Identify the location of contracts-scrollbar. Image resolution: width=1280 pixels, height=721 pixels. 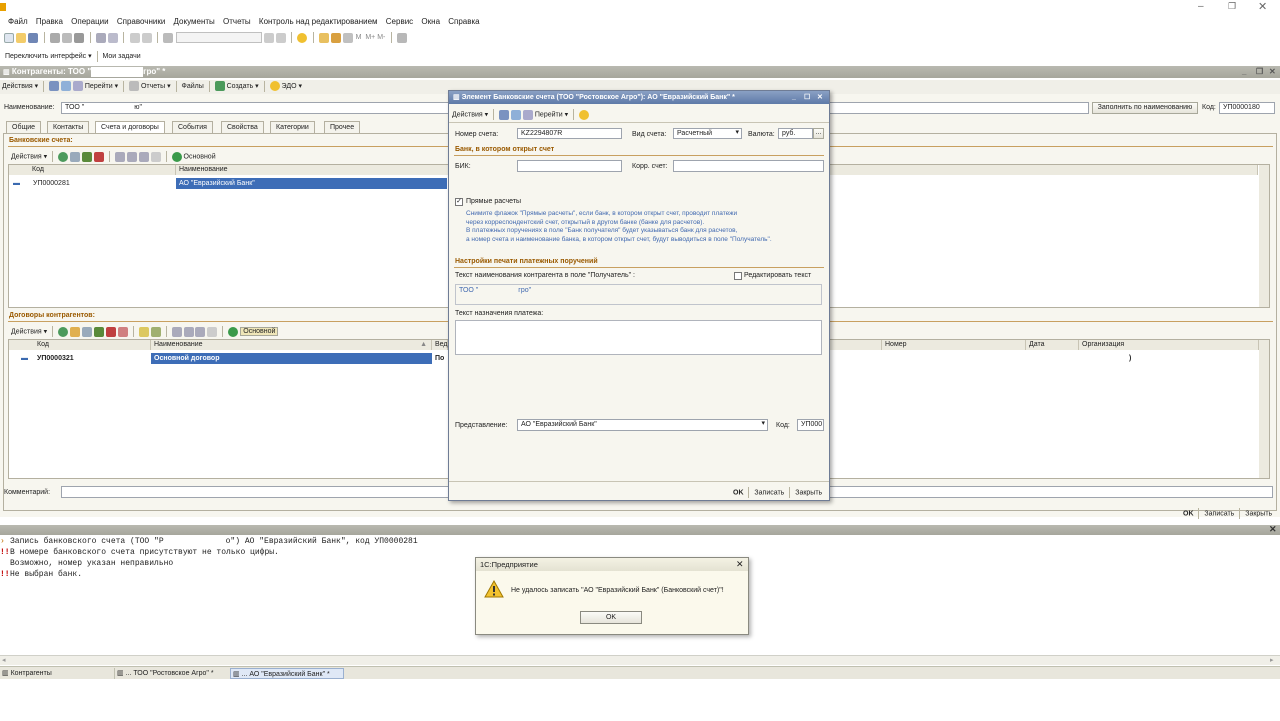
(1264, 409).